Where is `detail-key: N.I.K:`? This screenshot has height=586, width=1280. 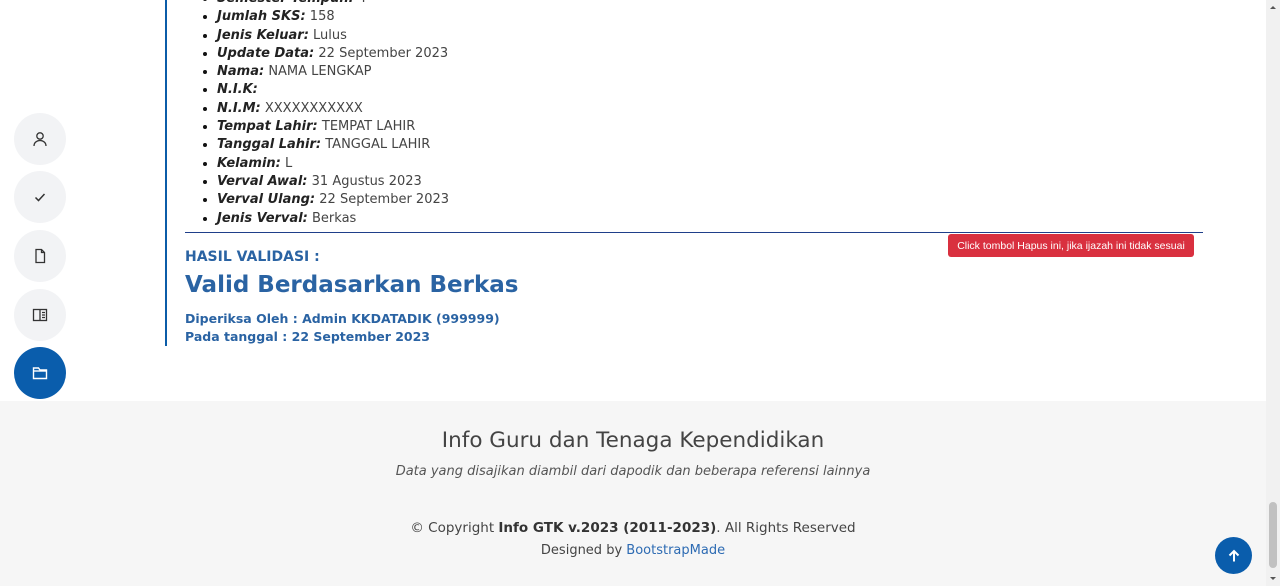
detail-key: N.I.K: is located at coordinates (237, 90).